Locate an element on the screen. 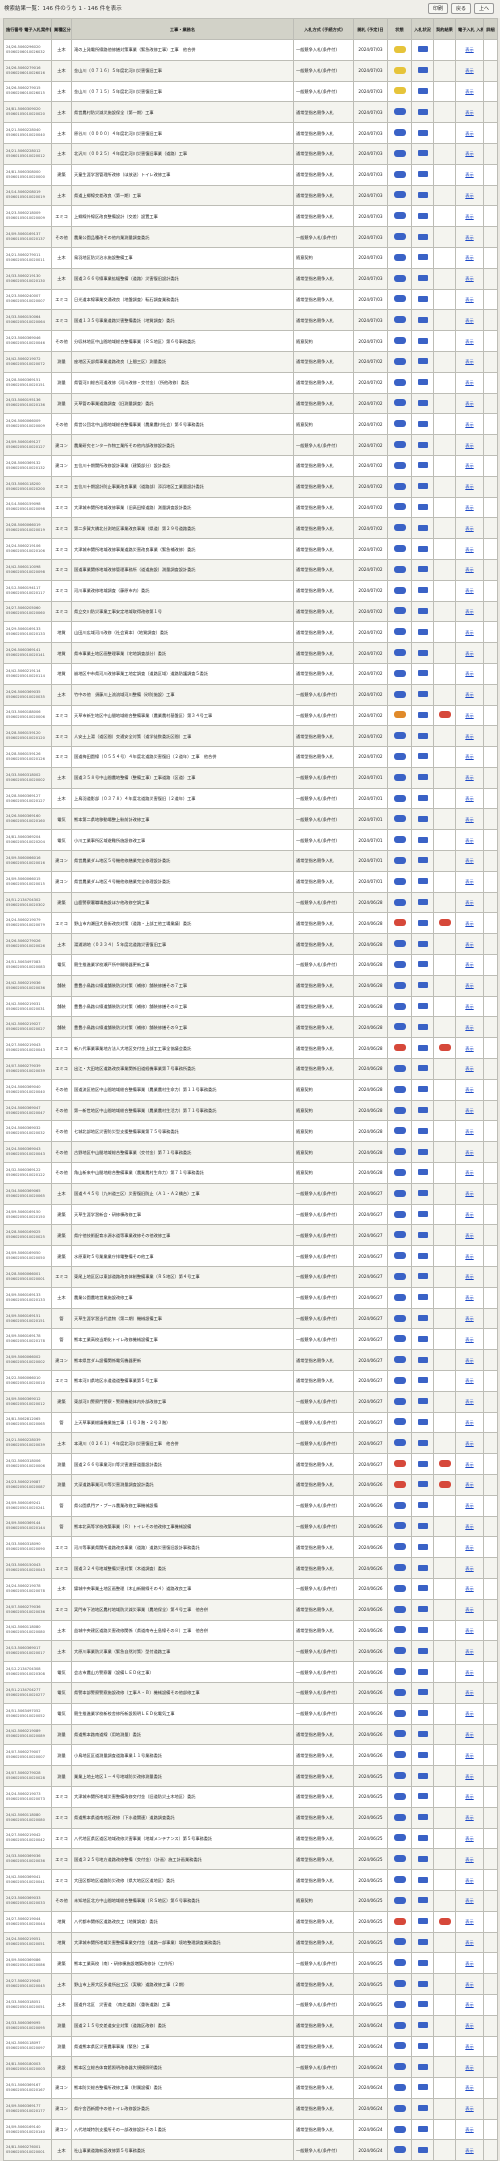 The height and width of the screenshot is (2161, 500). contract-result-badge is located at coordinates (444, 715).